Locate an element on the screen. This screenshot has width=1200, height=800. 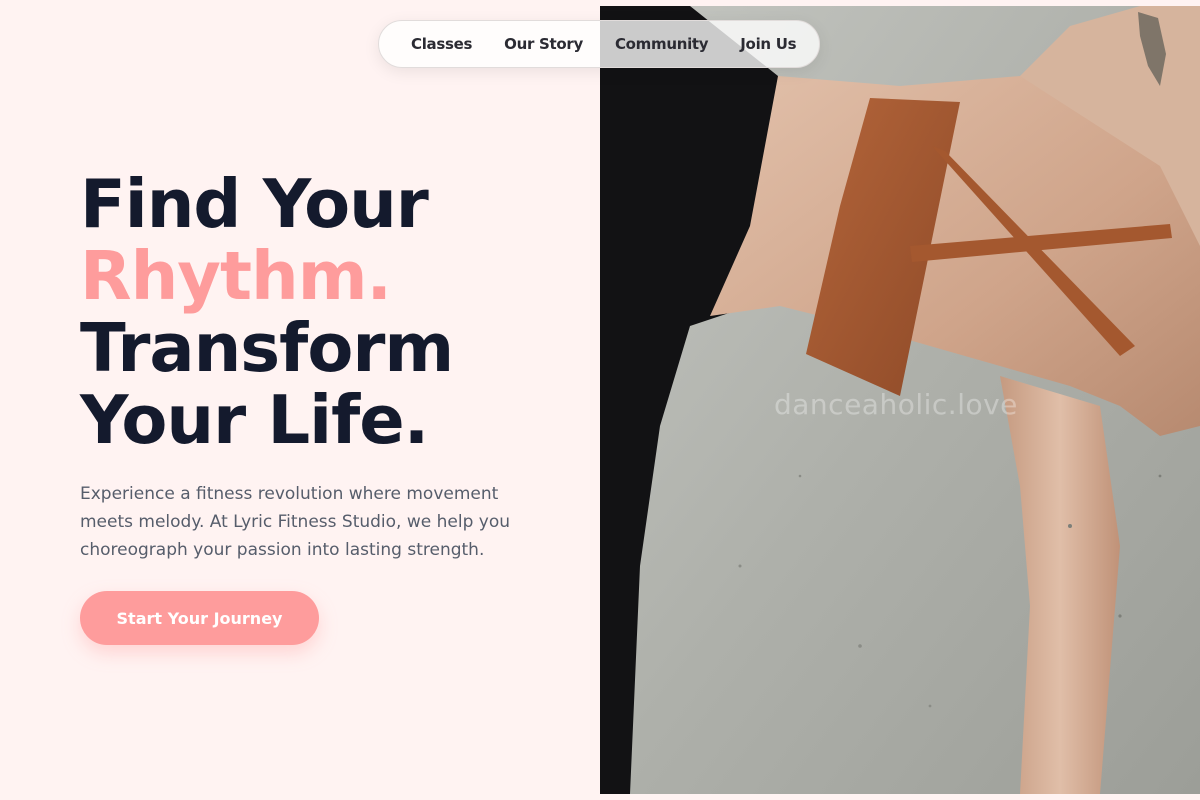
photo-watermark: danceaholic.love is located at coordinates (896, 404).